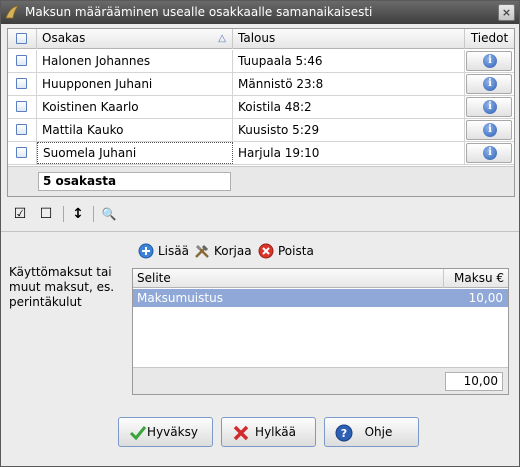 Image resolution: width=520 pixels, height=467 pixels. Describe the element at coordinates (296, 251) in the screenshot. I see `delete-fee-label: Poista` at that location.